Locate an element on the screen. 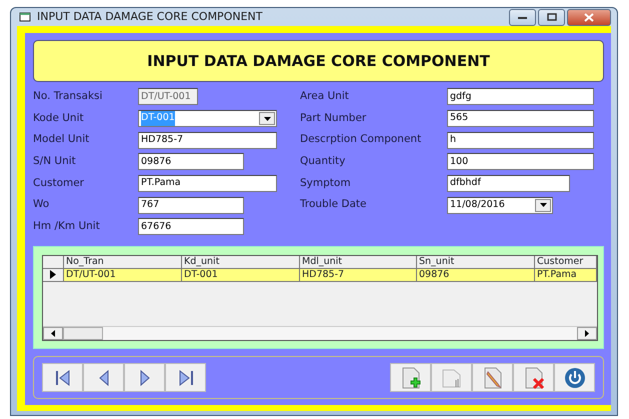 This screenshot has height=419, width=629. maximize-icon is located at coordinates (551, 17).